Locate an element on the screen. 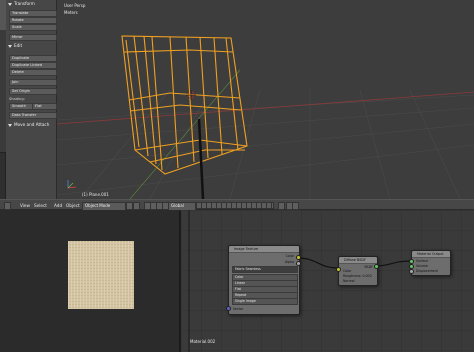 This screenshot has height=352, width=474. selected-mesh-outline is located at coordinates (184, 105).